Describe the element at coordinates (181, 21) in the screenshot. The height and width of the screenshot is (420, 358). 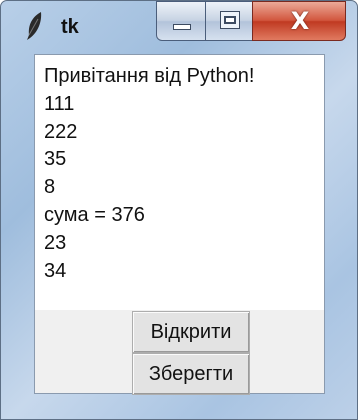
I see `minimize-button` at that location.